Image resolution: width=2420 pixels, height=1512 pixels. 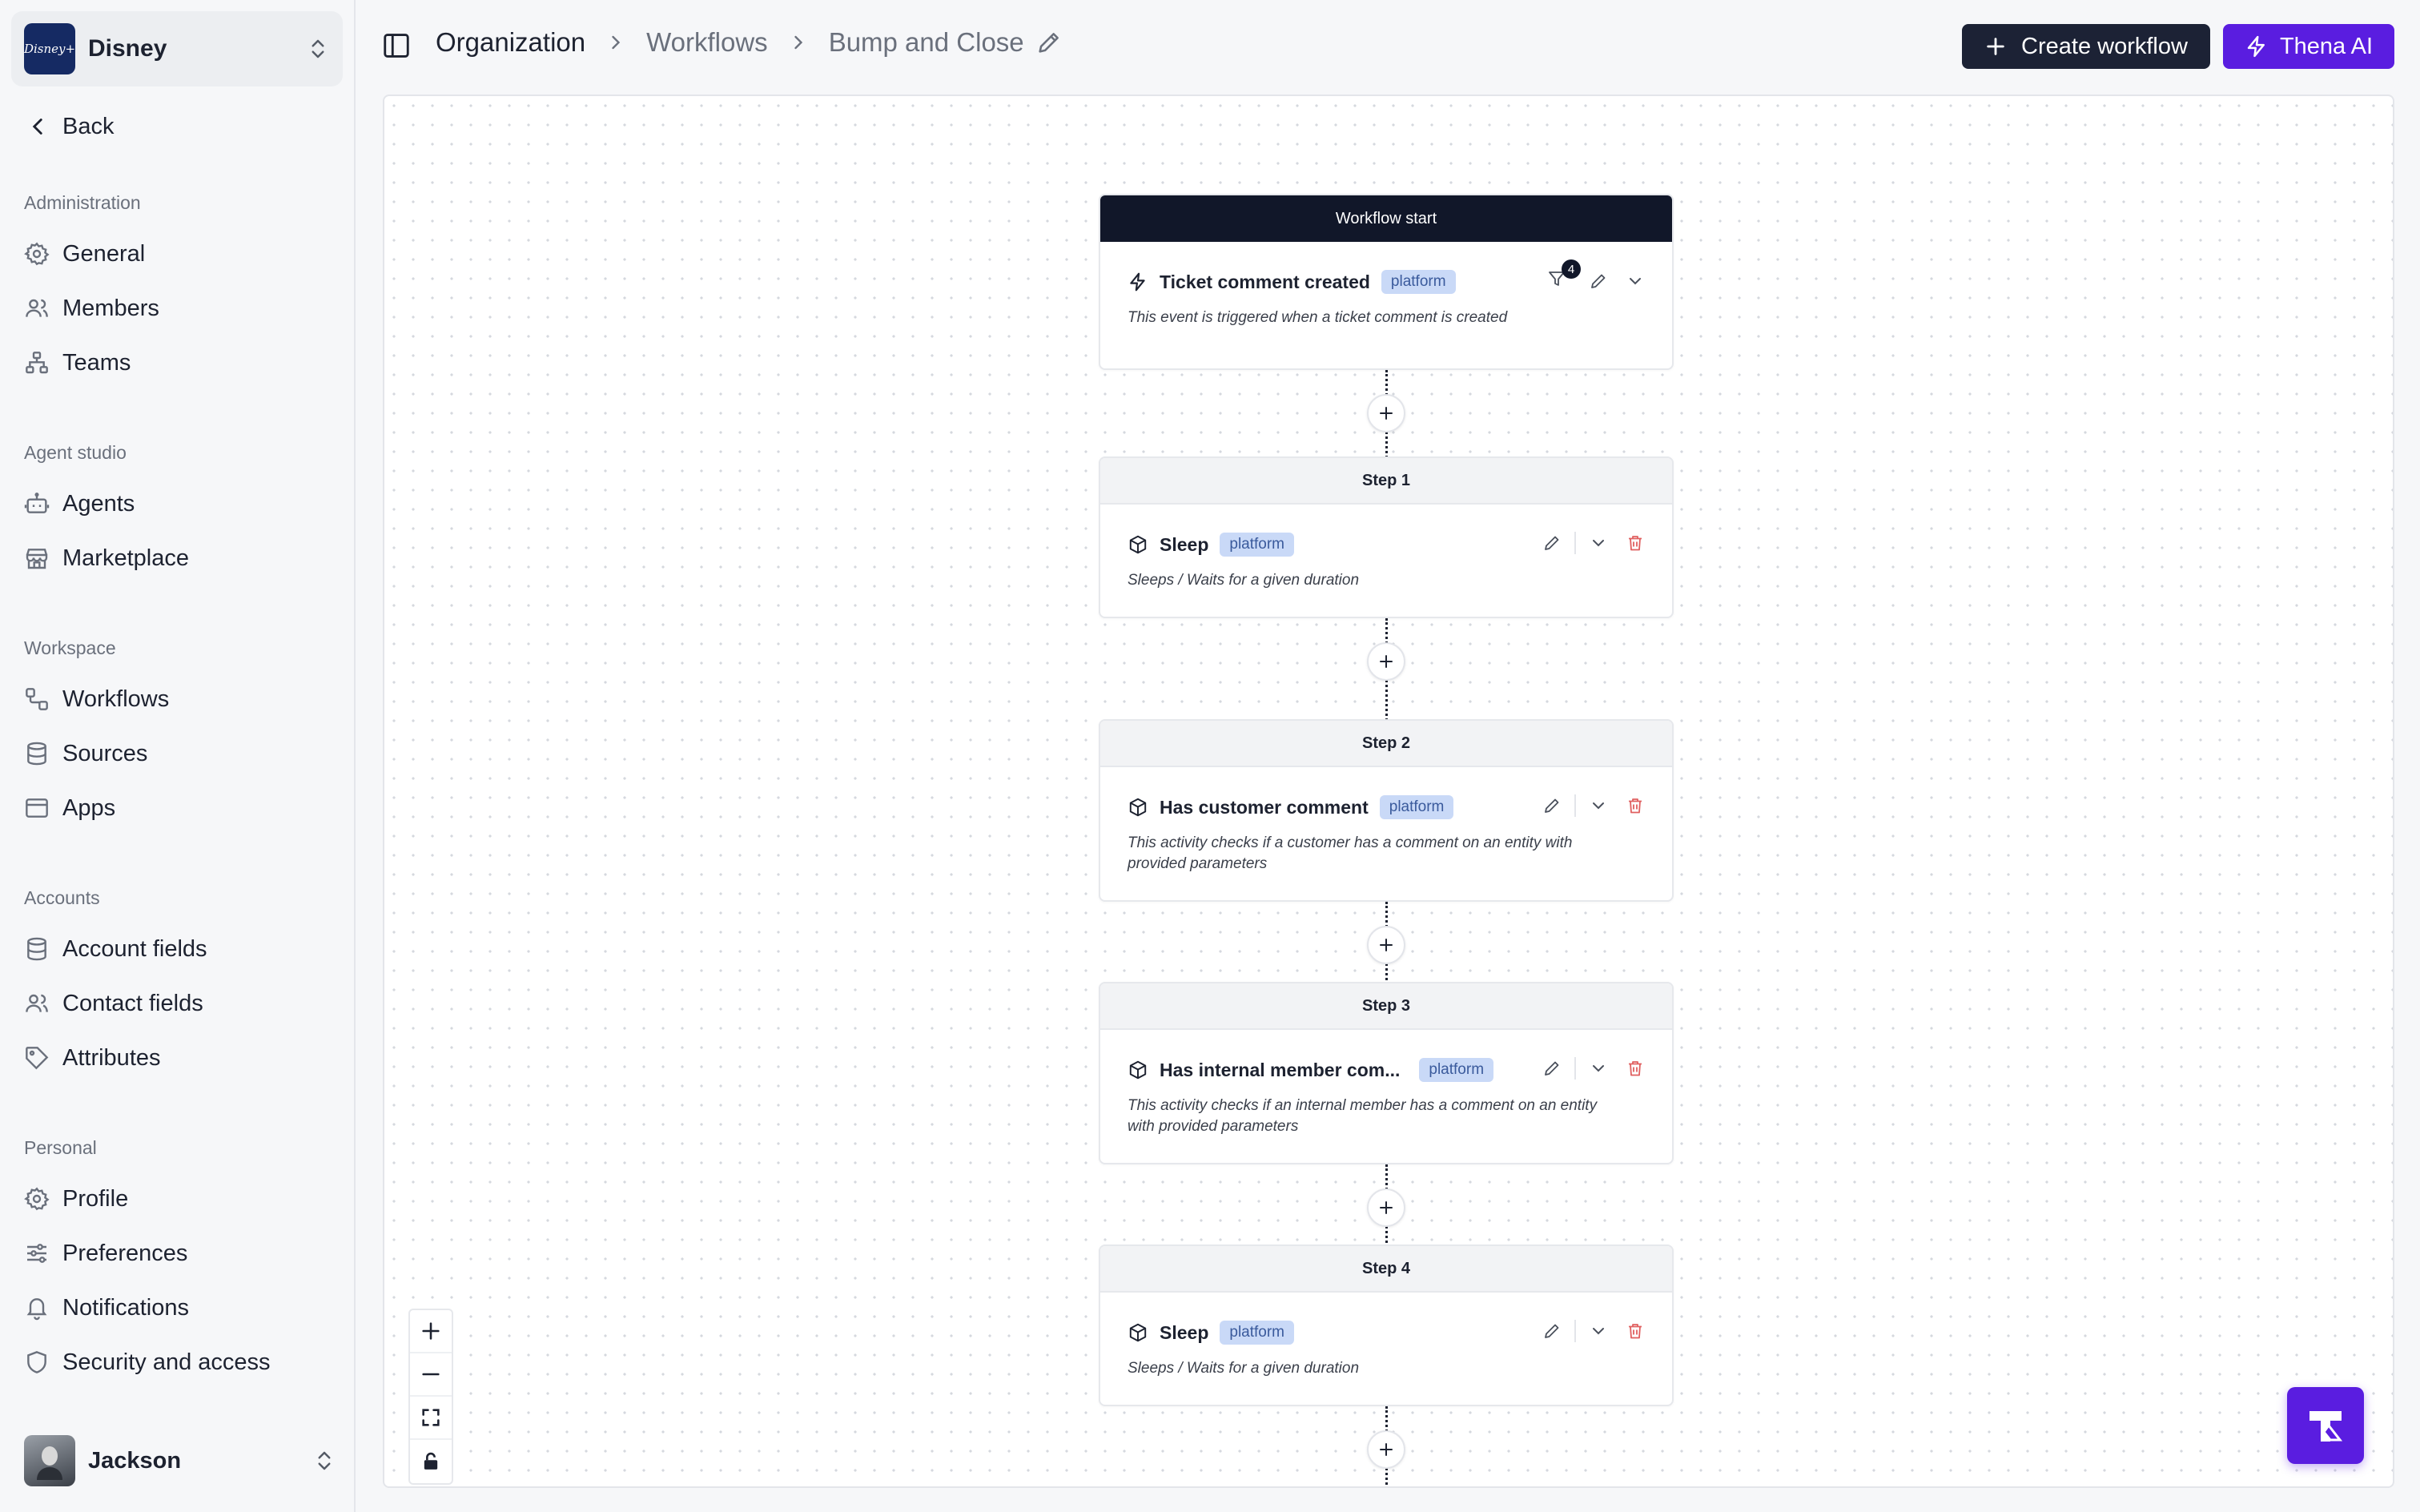 What do you see at coordinates (112, 1057) in the screenshot?
I see `sidebar-item-label: Attributes` at bounding box center [112, 1057].